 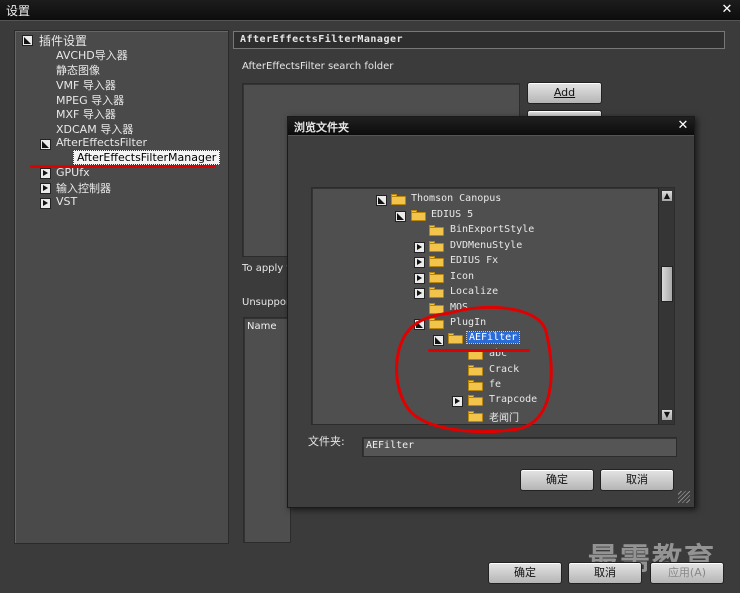 I want to click on window-close-icon: ✕, so click(x=727, y=10).